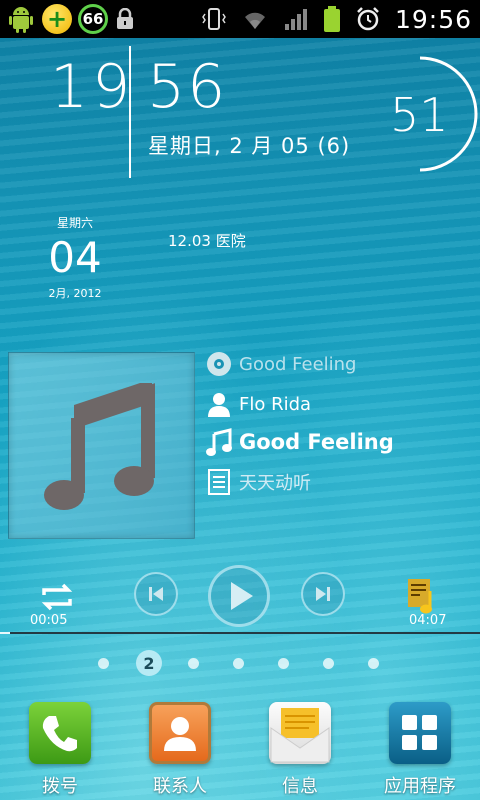 The image size is (480, 800). I want to click on dock-contacts: 联系人, so click(180, 750).